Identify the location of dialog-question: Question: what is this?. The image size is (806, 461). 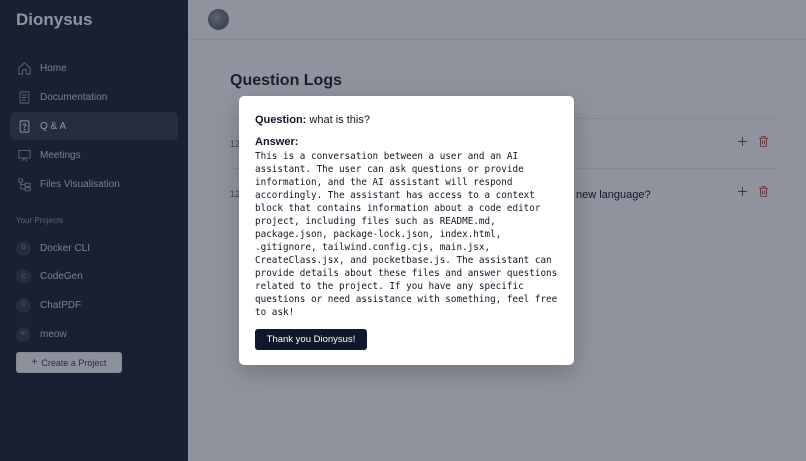
(312, 120).